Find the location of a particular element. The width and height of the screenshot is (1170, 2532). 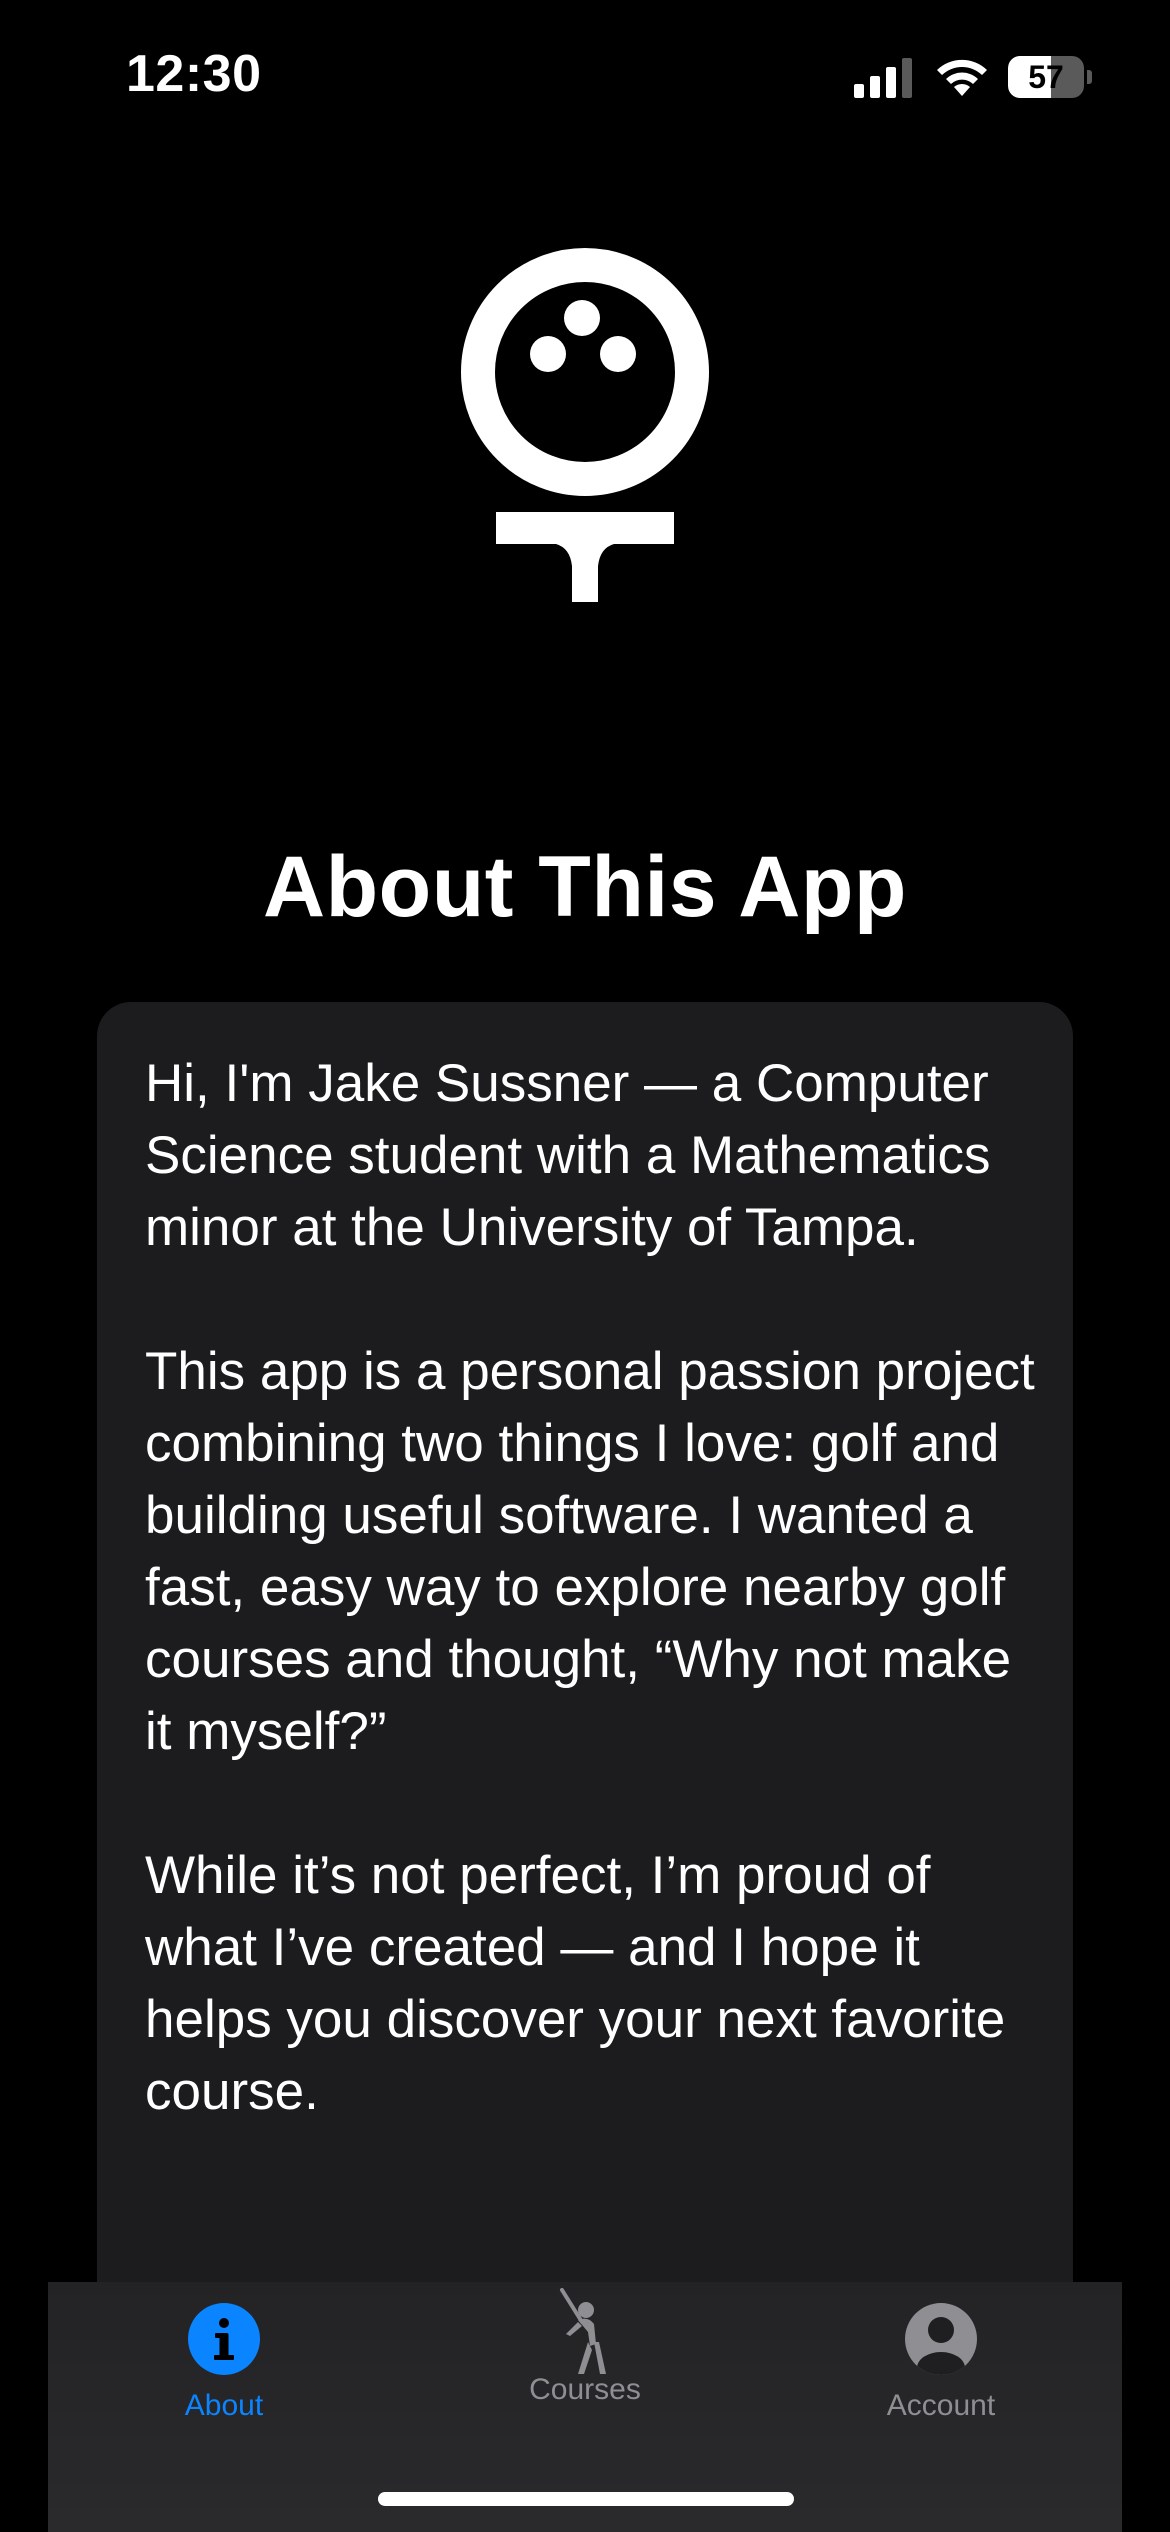

page-title: About This App is located at coordinates (585, 887).